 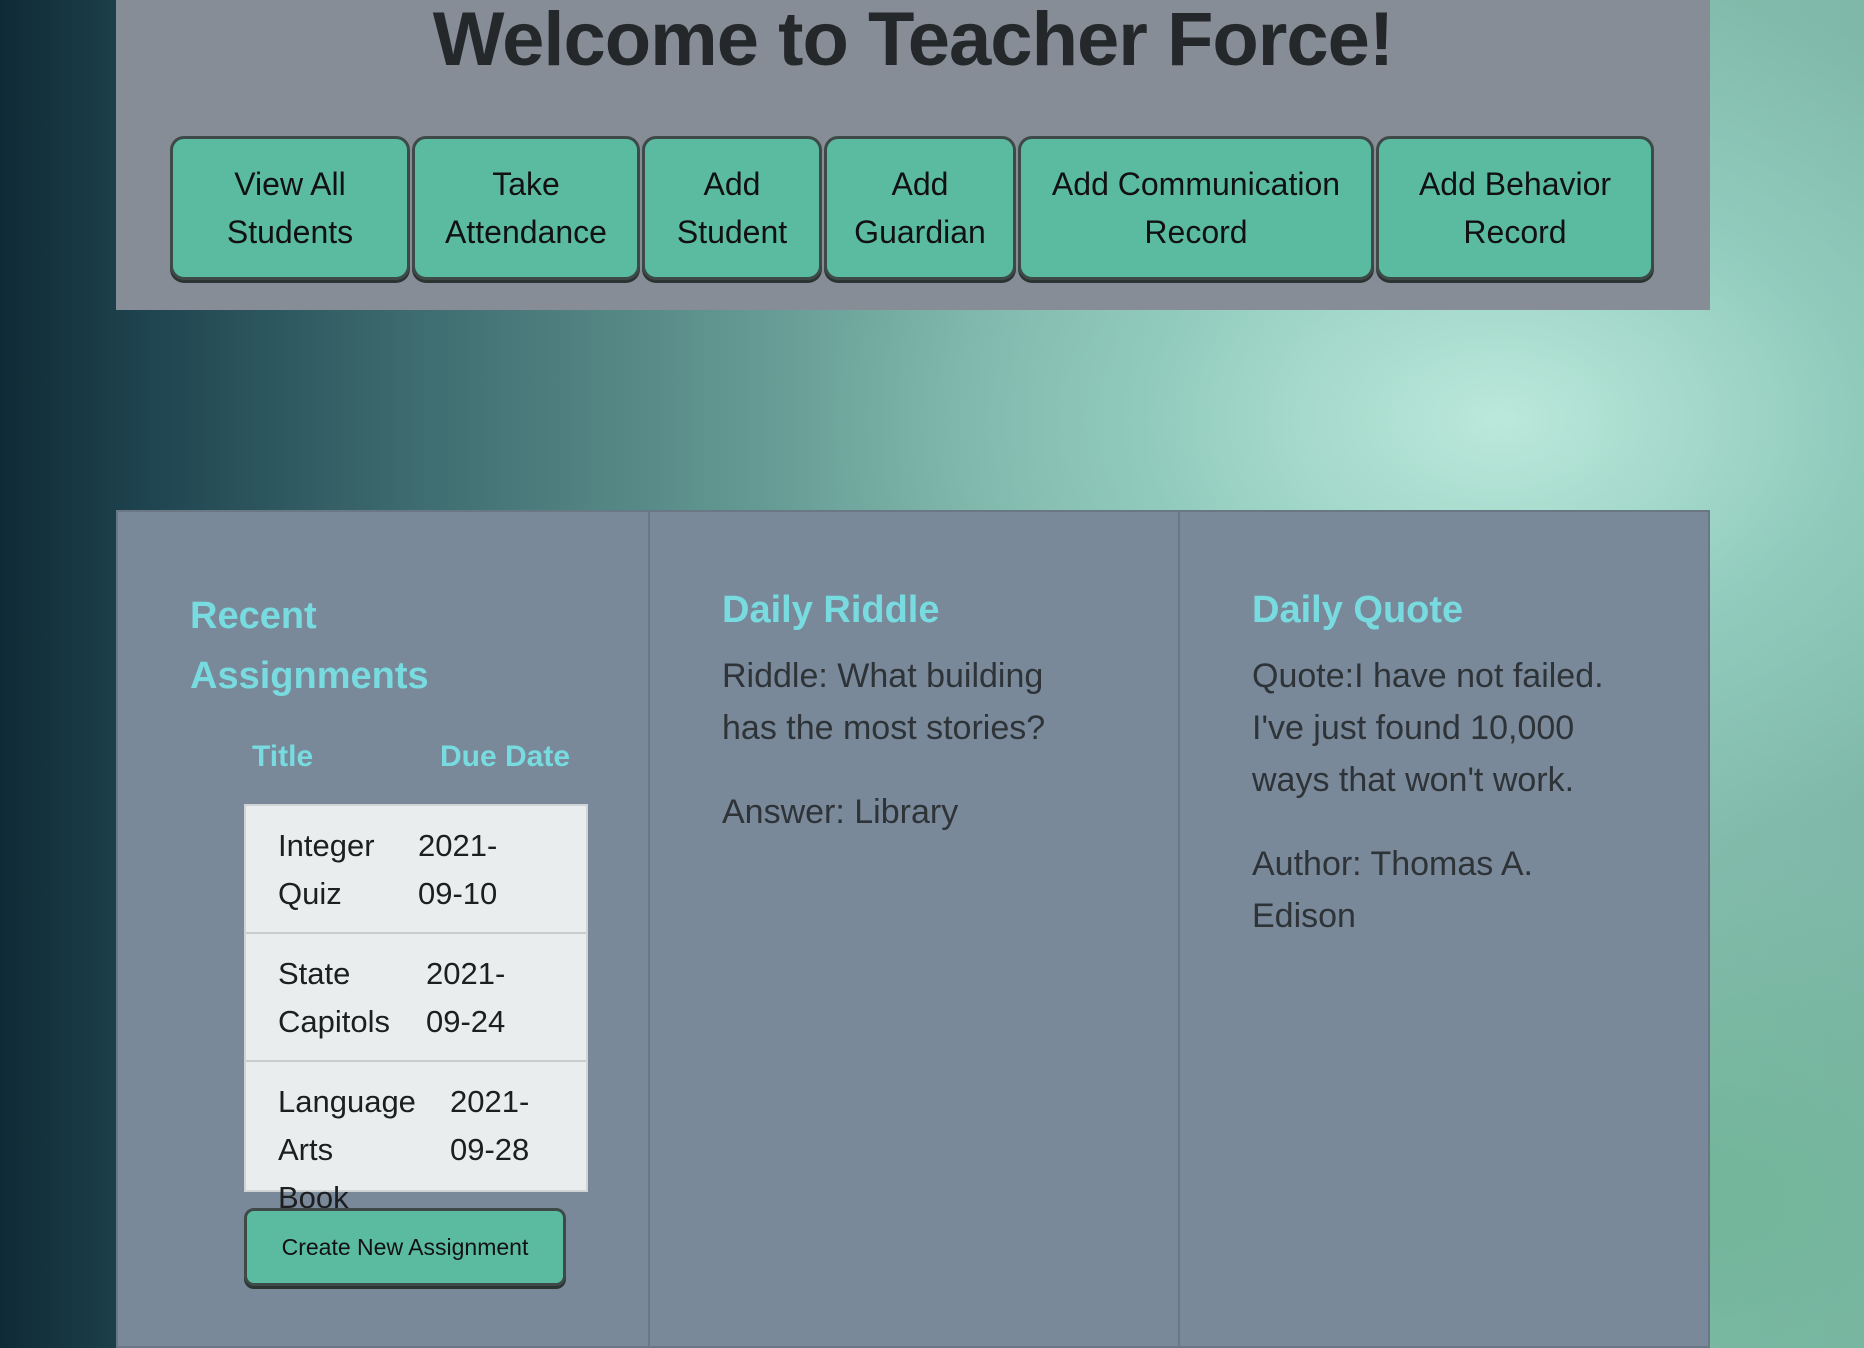 I want to click on button-label-line: Students, so click(x=290, y=232).